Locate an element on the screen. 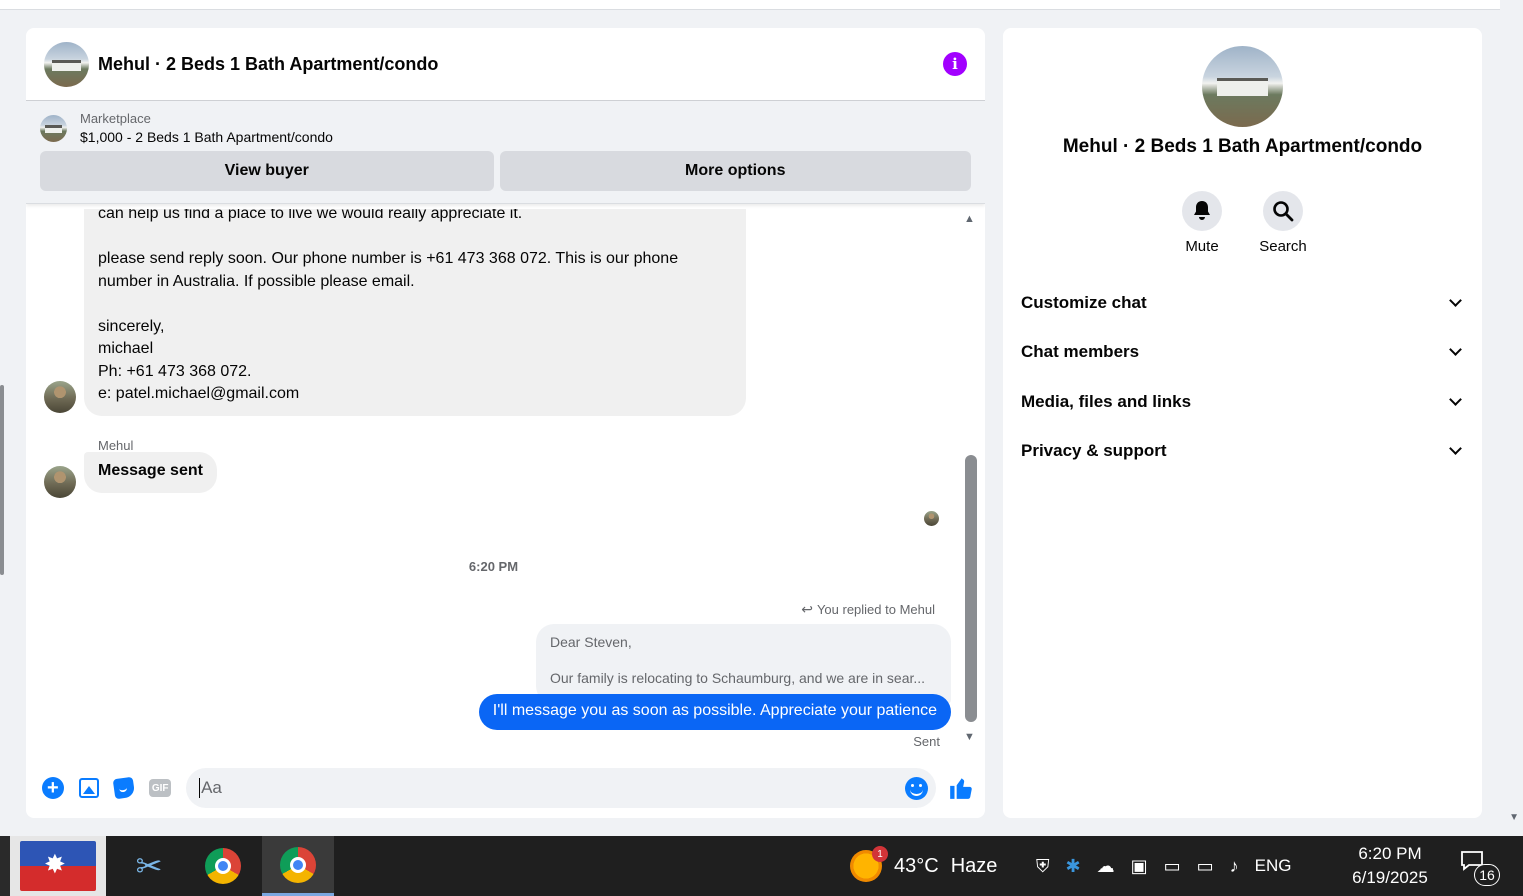 Image resolution: width=1523 pixels, height=896 pixels. search-icon is located at coordinates (1283, 211).